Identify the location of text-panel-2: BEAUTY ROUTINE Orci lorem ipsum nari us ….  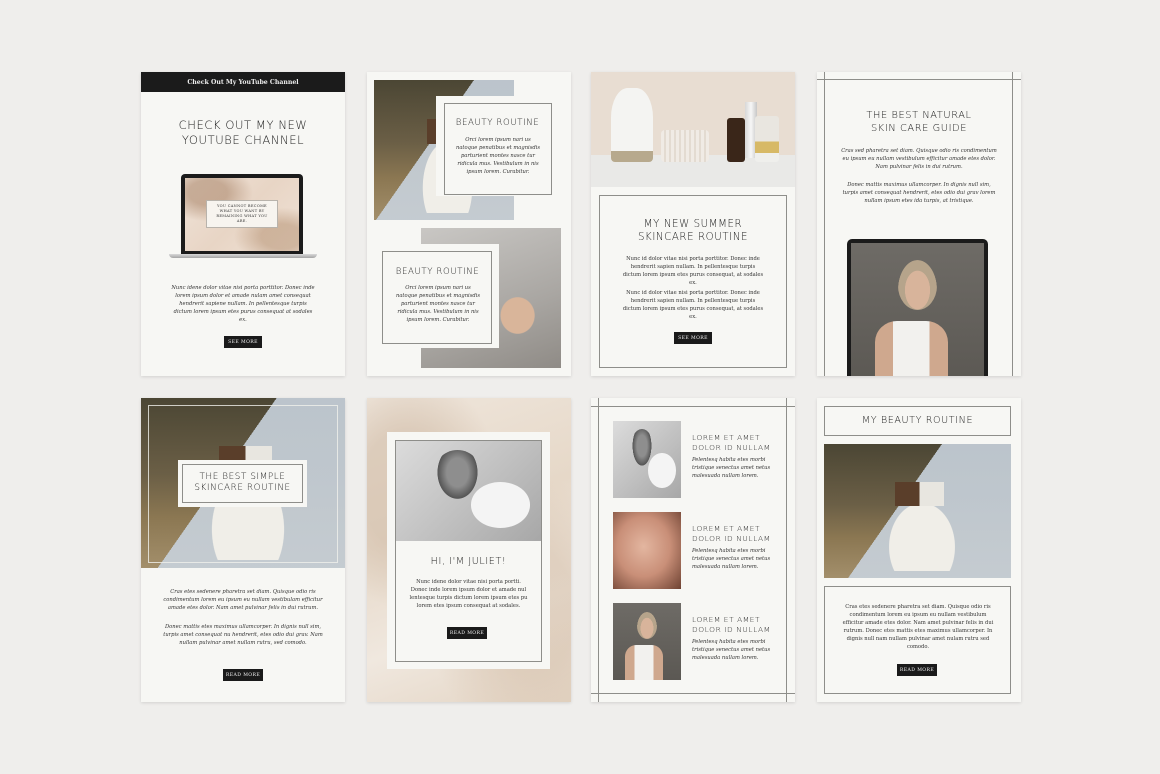
(437, 296).